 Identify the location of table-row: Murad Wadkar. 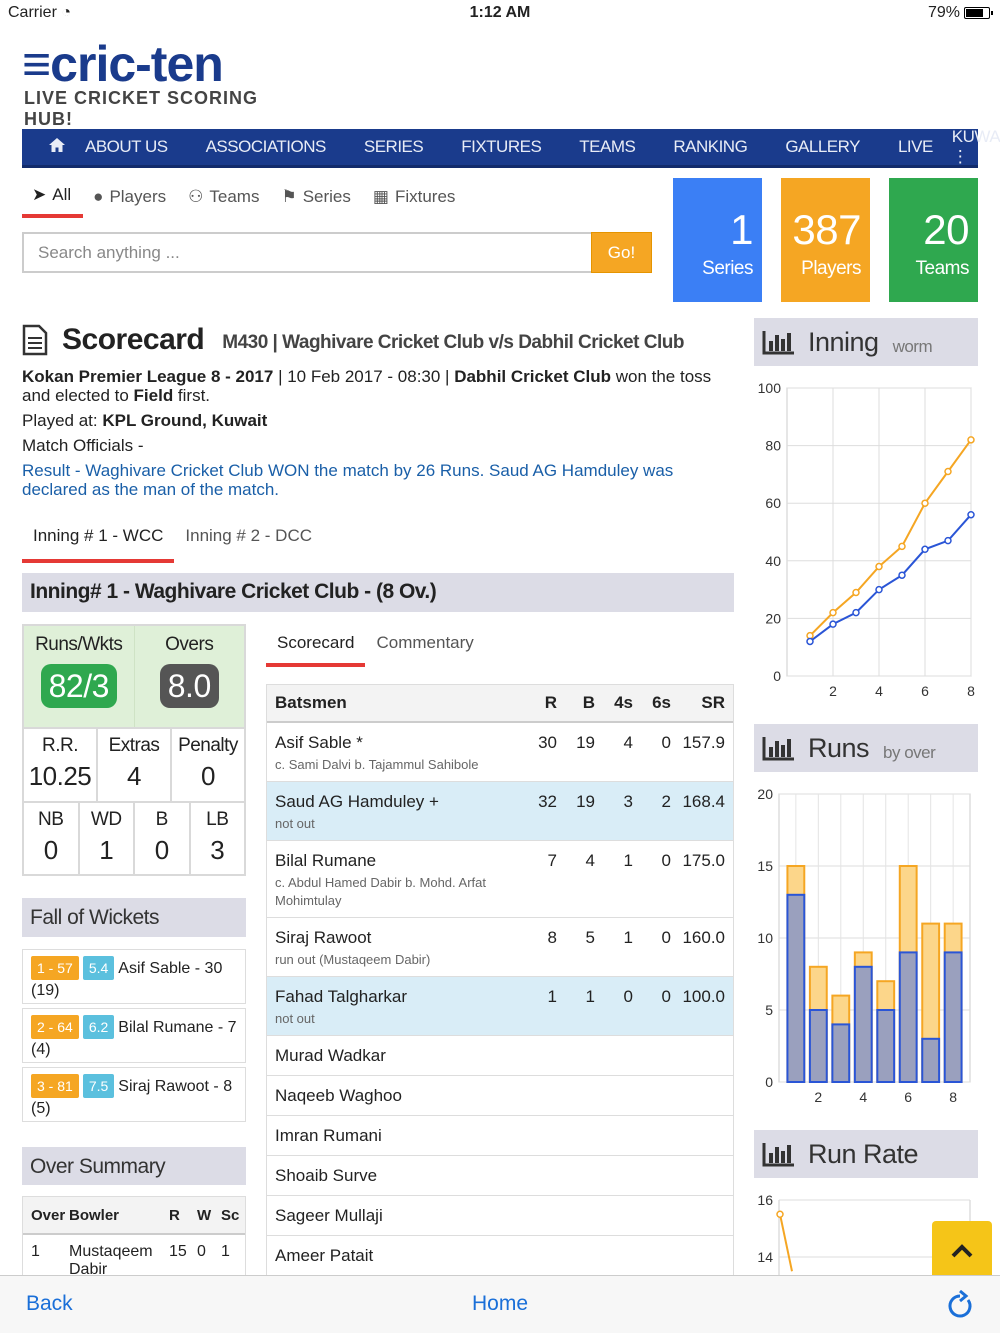
(500, 1056).